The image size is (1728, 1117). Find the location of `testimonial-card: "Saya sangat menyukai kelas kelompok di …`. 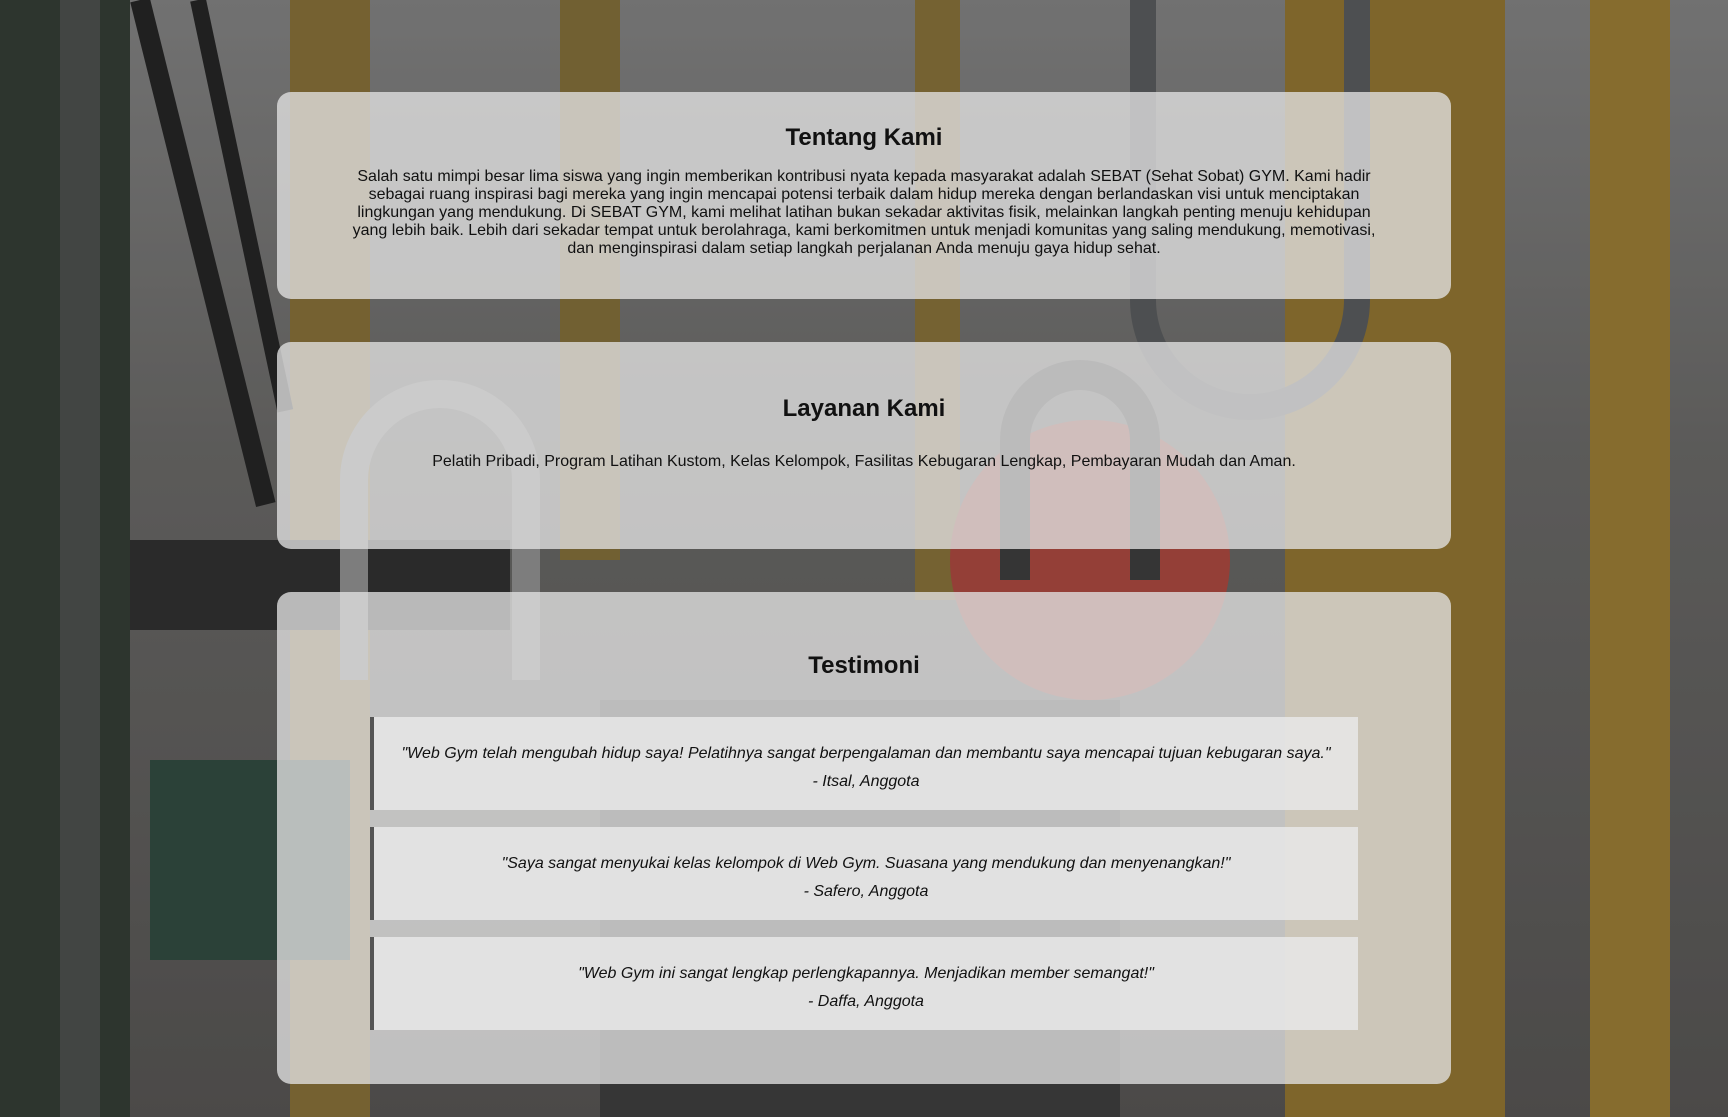

testimonial-card: "Saya sangat menyukai kelas kelompok di … is located at coordinates (864, 873).